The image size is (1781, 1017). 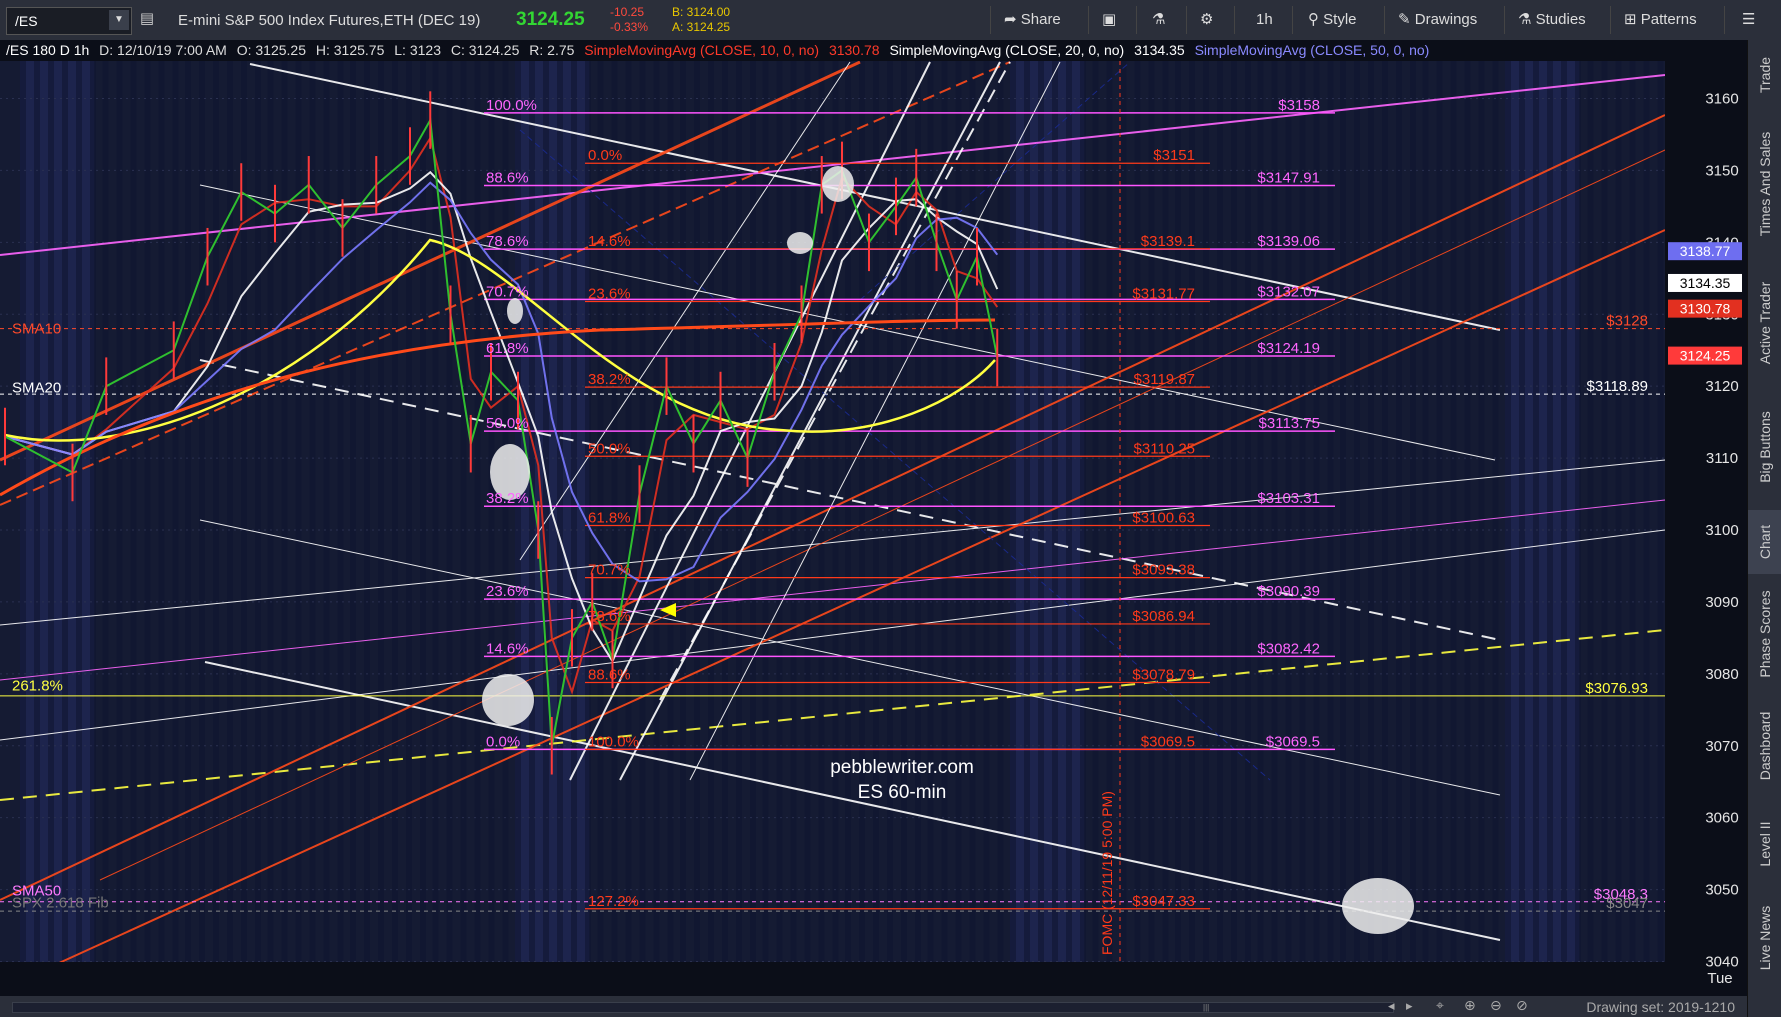 I want to click on share-button: ➦ Share, so click(x=1032, y=20).